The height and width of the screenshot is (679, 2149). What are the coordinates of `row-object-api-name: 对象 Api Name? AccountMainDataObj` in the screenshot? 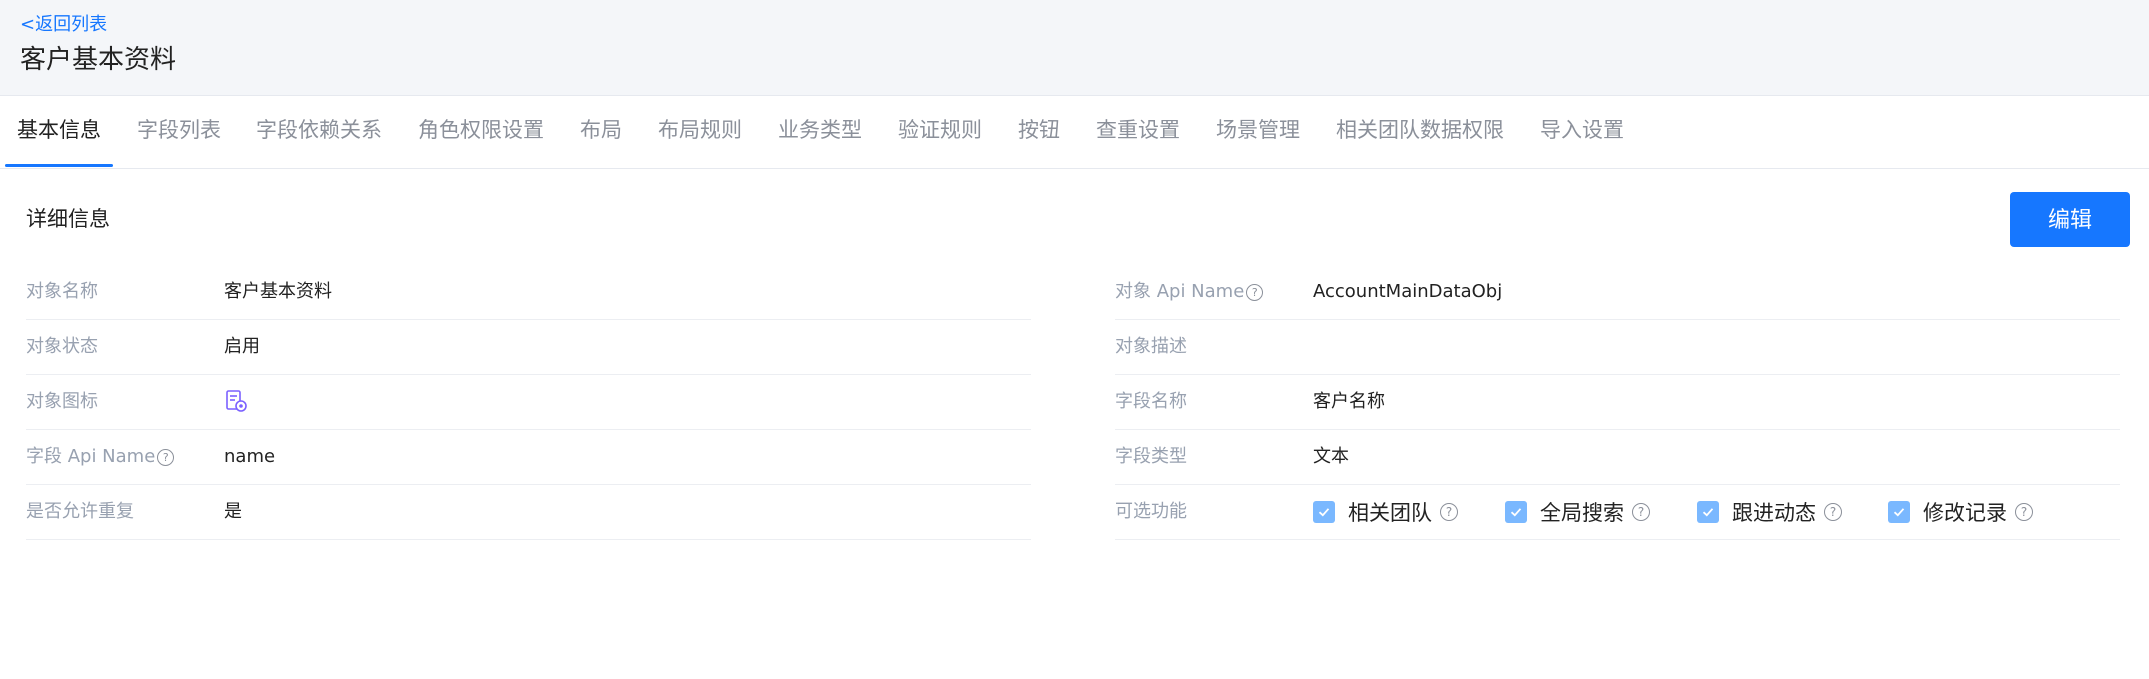 It's located at (1617, 292).